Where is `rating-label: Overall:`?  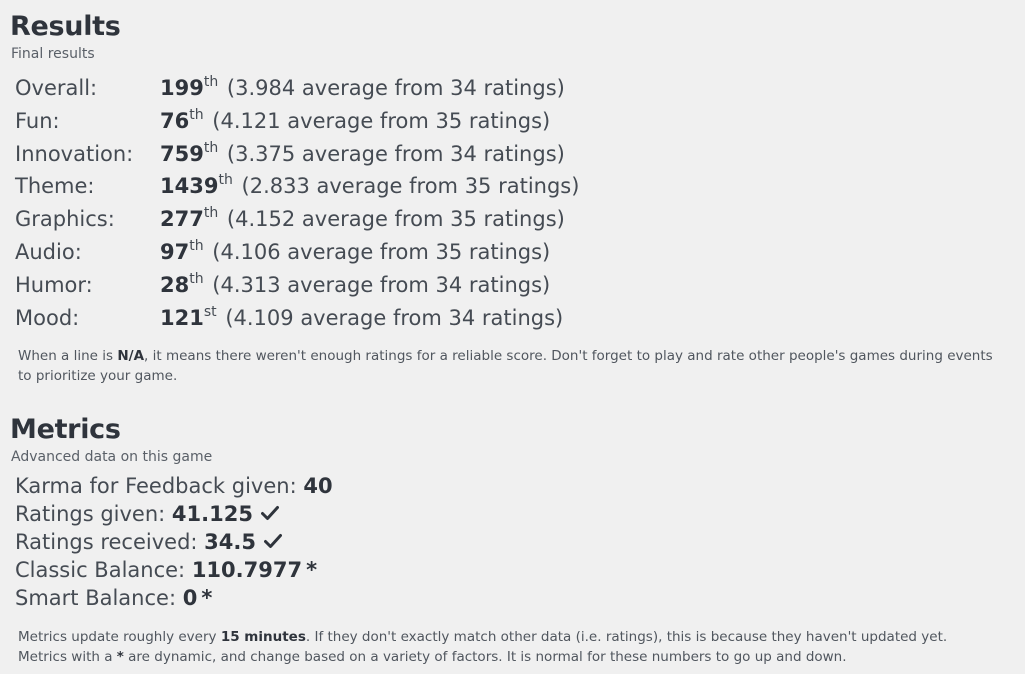 rating-label: Overall: is located at coordinates (56, 88).